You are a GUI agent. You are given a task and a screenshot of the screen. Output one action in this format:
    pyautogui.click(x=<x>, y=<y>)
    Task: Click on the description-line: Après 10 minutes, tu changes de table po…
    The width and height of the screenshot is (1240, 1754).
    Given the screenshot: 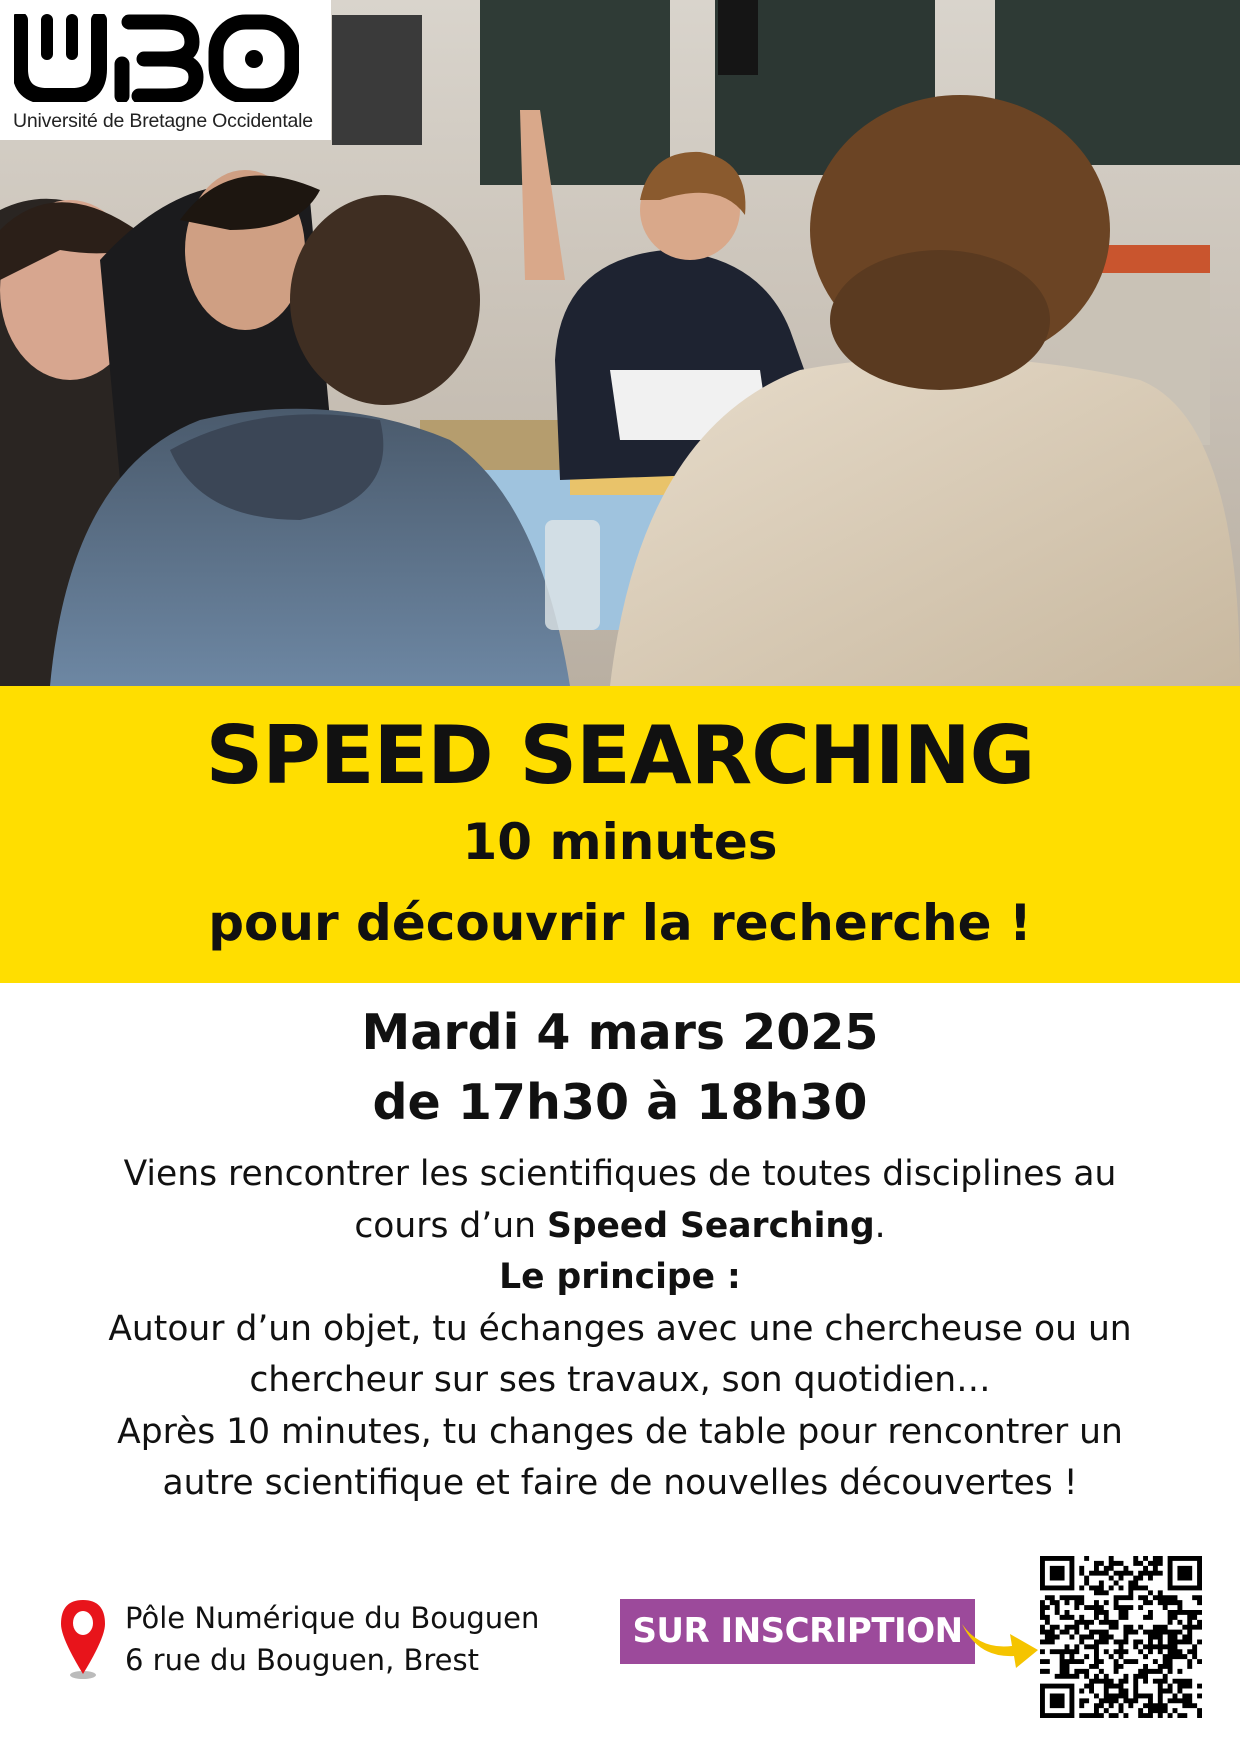 What is the action you would take?
    pyautogui.click(x=620, y=1431)
    